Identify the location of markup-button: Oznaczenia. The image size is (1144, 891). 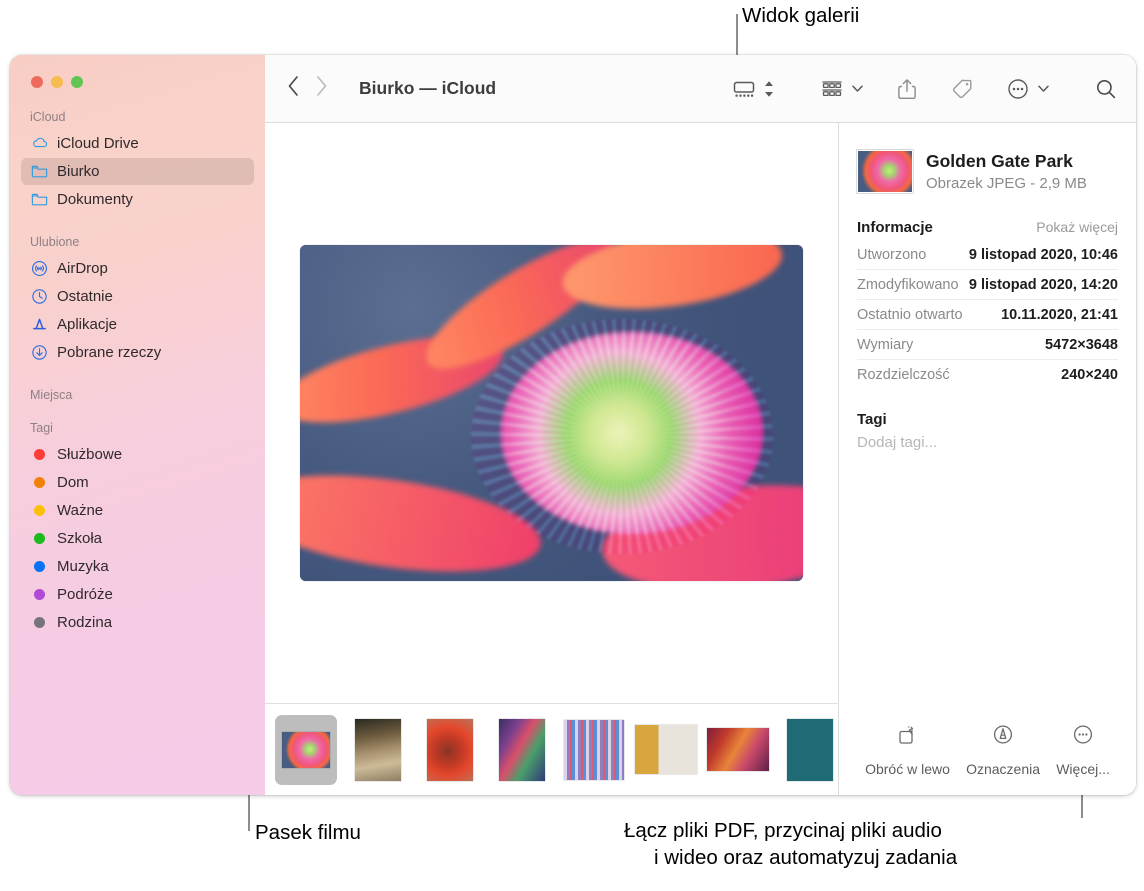
(1003, 750).